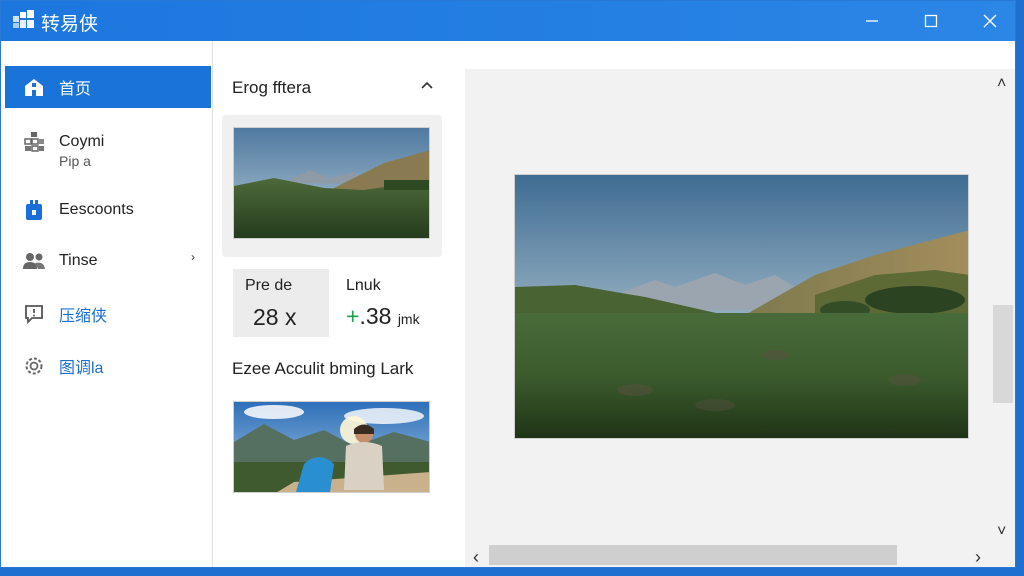 Image resolution: width=1024 pixels, height=576 pixels. I want to click on close-icon, so click(990, 21).